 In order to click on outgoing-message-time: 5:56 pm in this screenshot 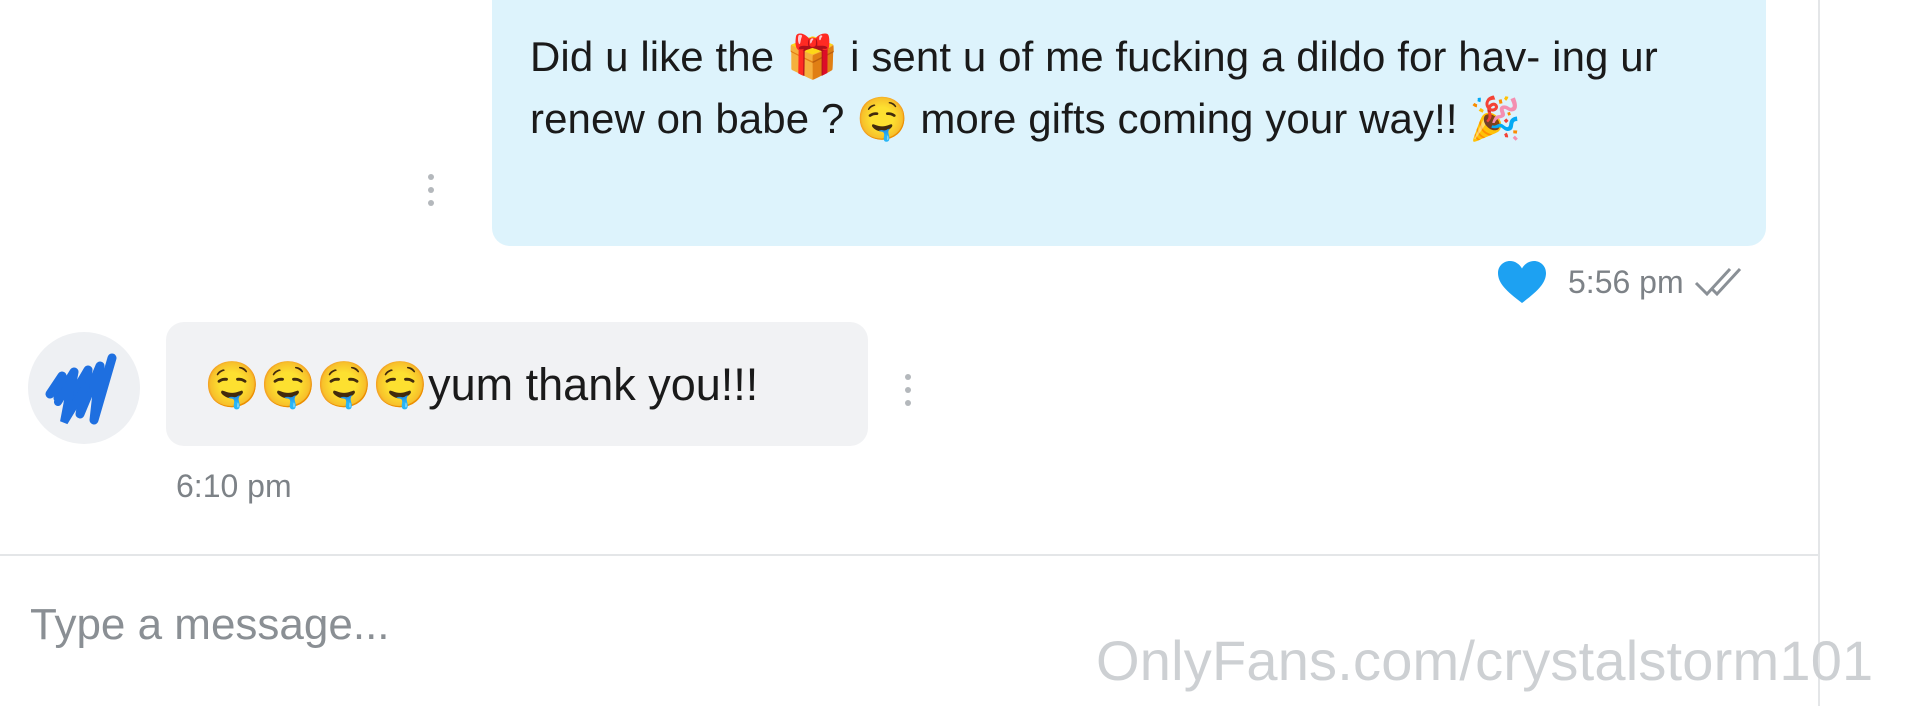, I will do `click(1626, 281)`.